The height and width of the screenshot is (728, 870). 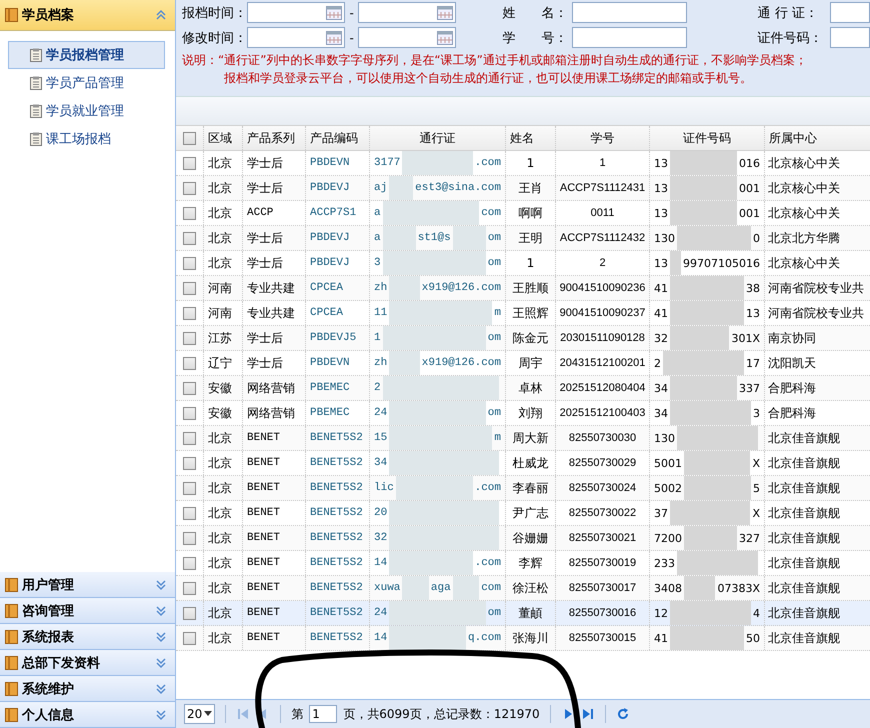 What do you see at coordinates (161, 15) in the screenshot?
I see `collapse-icon` at bounding box center [161, 15].